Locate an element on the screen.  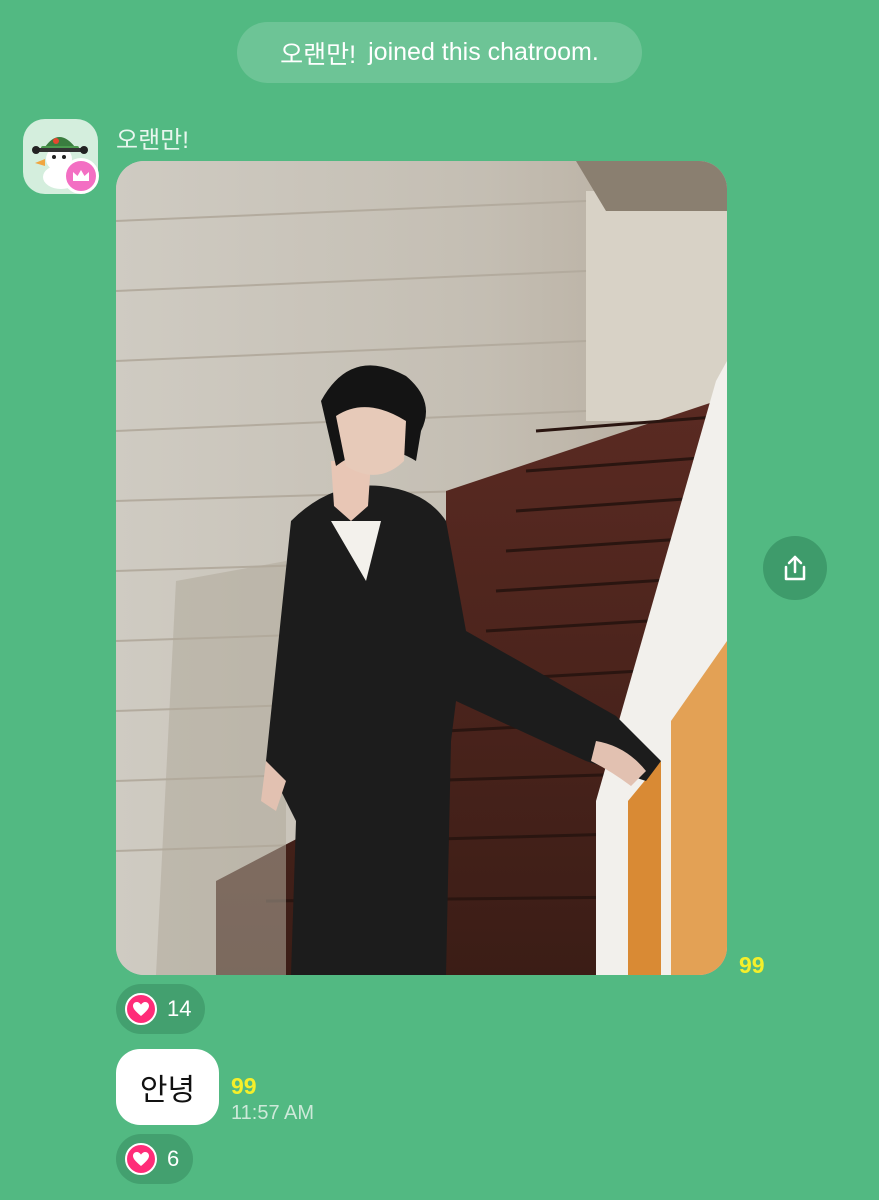
joined-user-name: 오랜만! is located at coordinates (318, 54).